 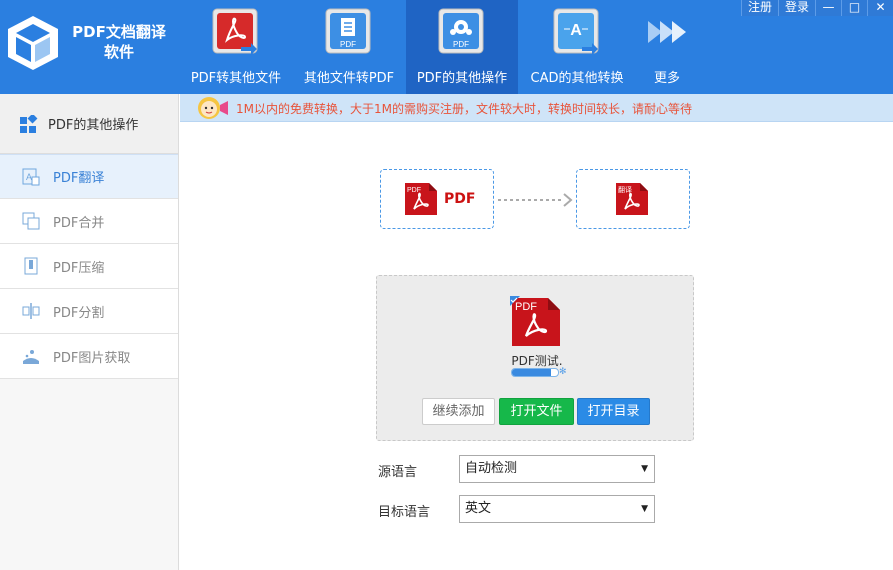 I want to click on target-format-box: 翻译, so click(x=633, y=199).